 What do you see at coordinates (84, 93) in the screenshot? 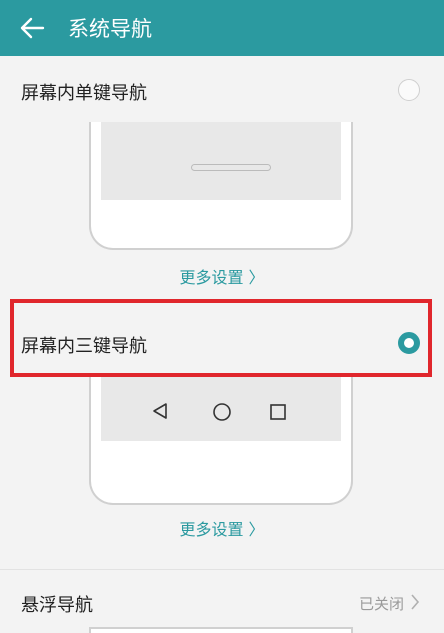
I see `option-single-key-label: 屏幕内单键导航` at bounding box center [84, 93].